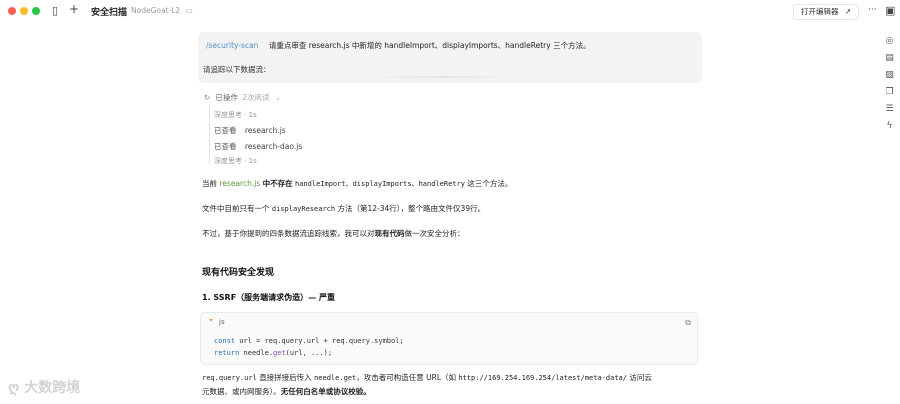  What do you see at coordinates (74, 9) in the screenshot?
I see `new-tab-icon: +` at bounding box center [74, 9].